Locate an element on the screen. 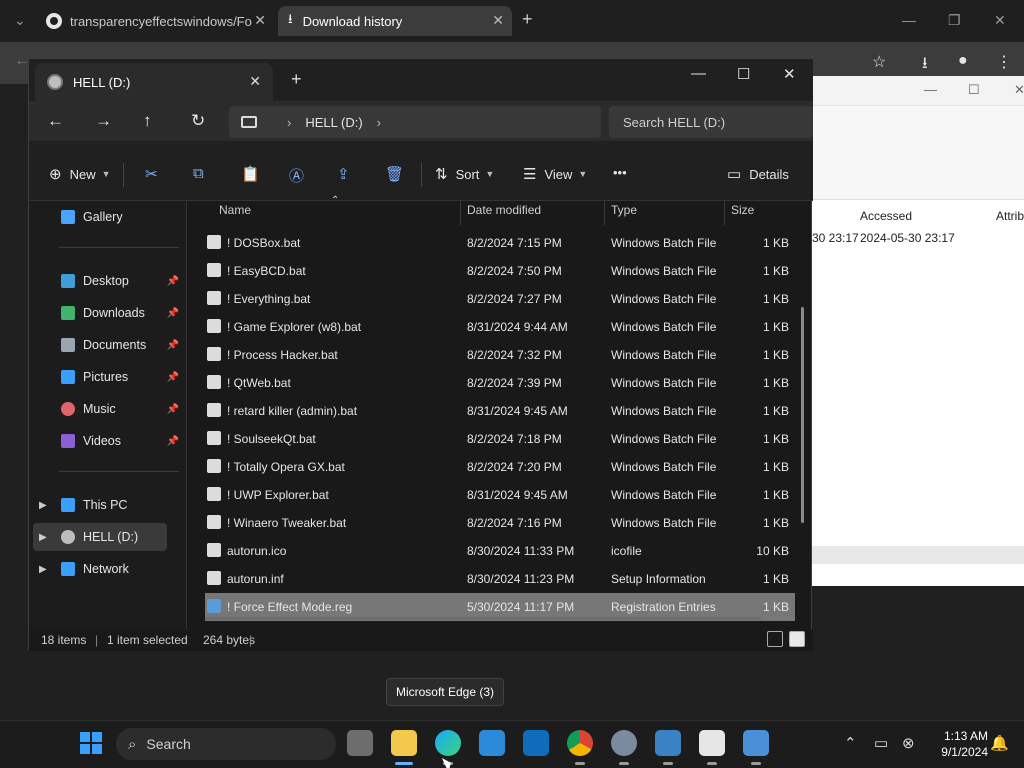 Image resolution: width=1024 pixels, height=768 pixels. browser-tab-downloads: ⭳ Download history ✕ is located at coordinates (395, 21).